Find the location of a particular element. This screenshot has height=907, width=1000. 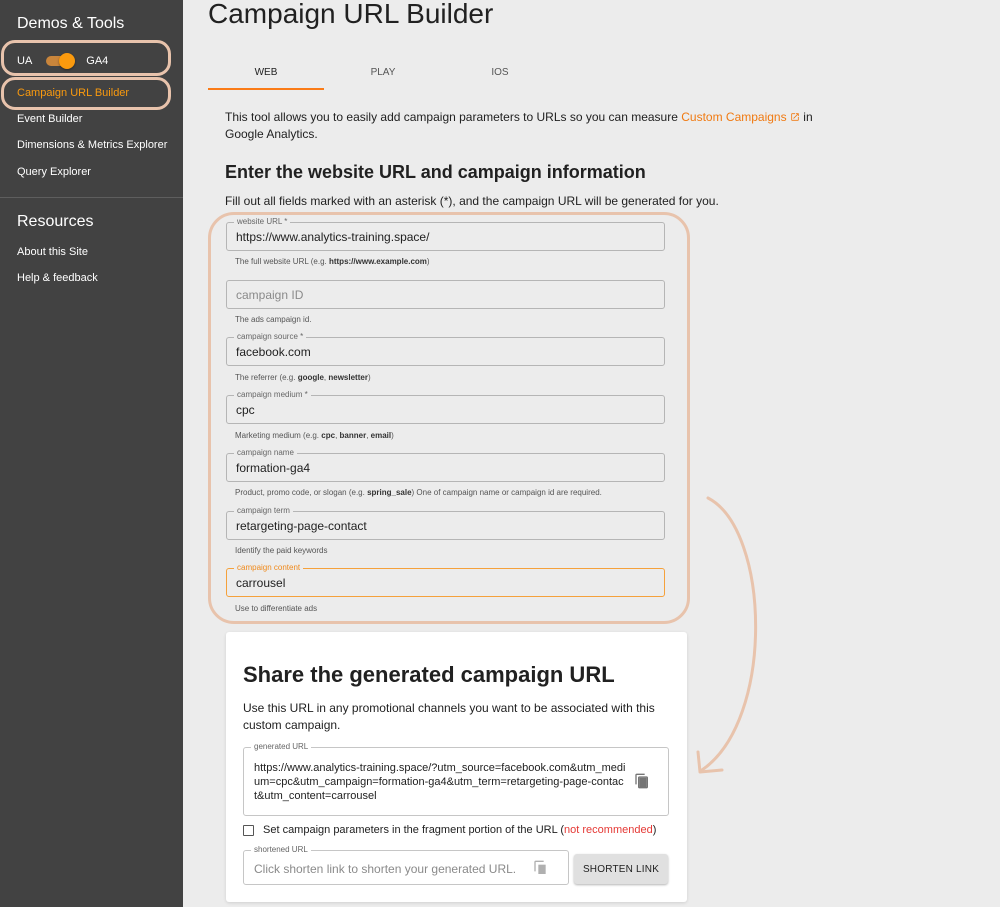

campaign-content-input is located at coordinates (446, 582).